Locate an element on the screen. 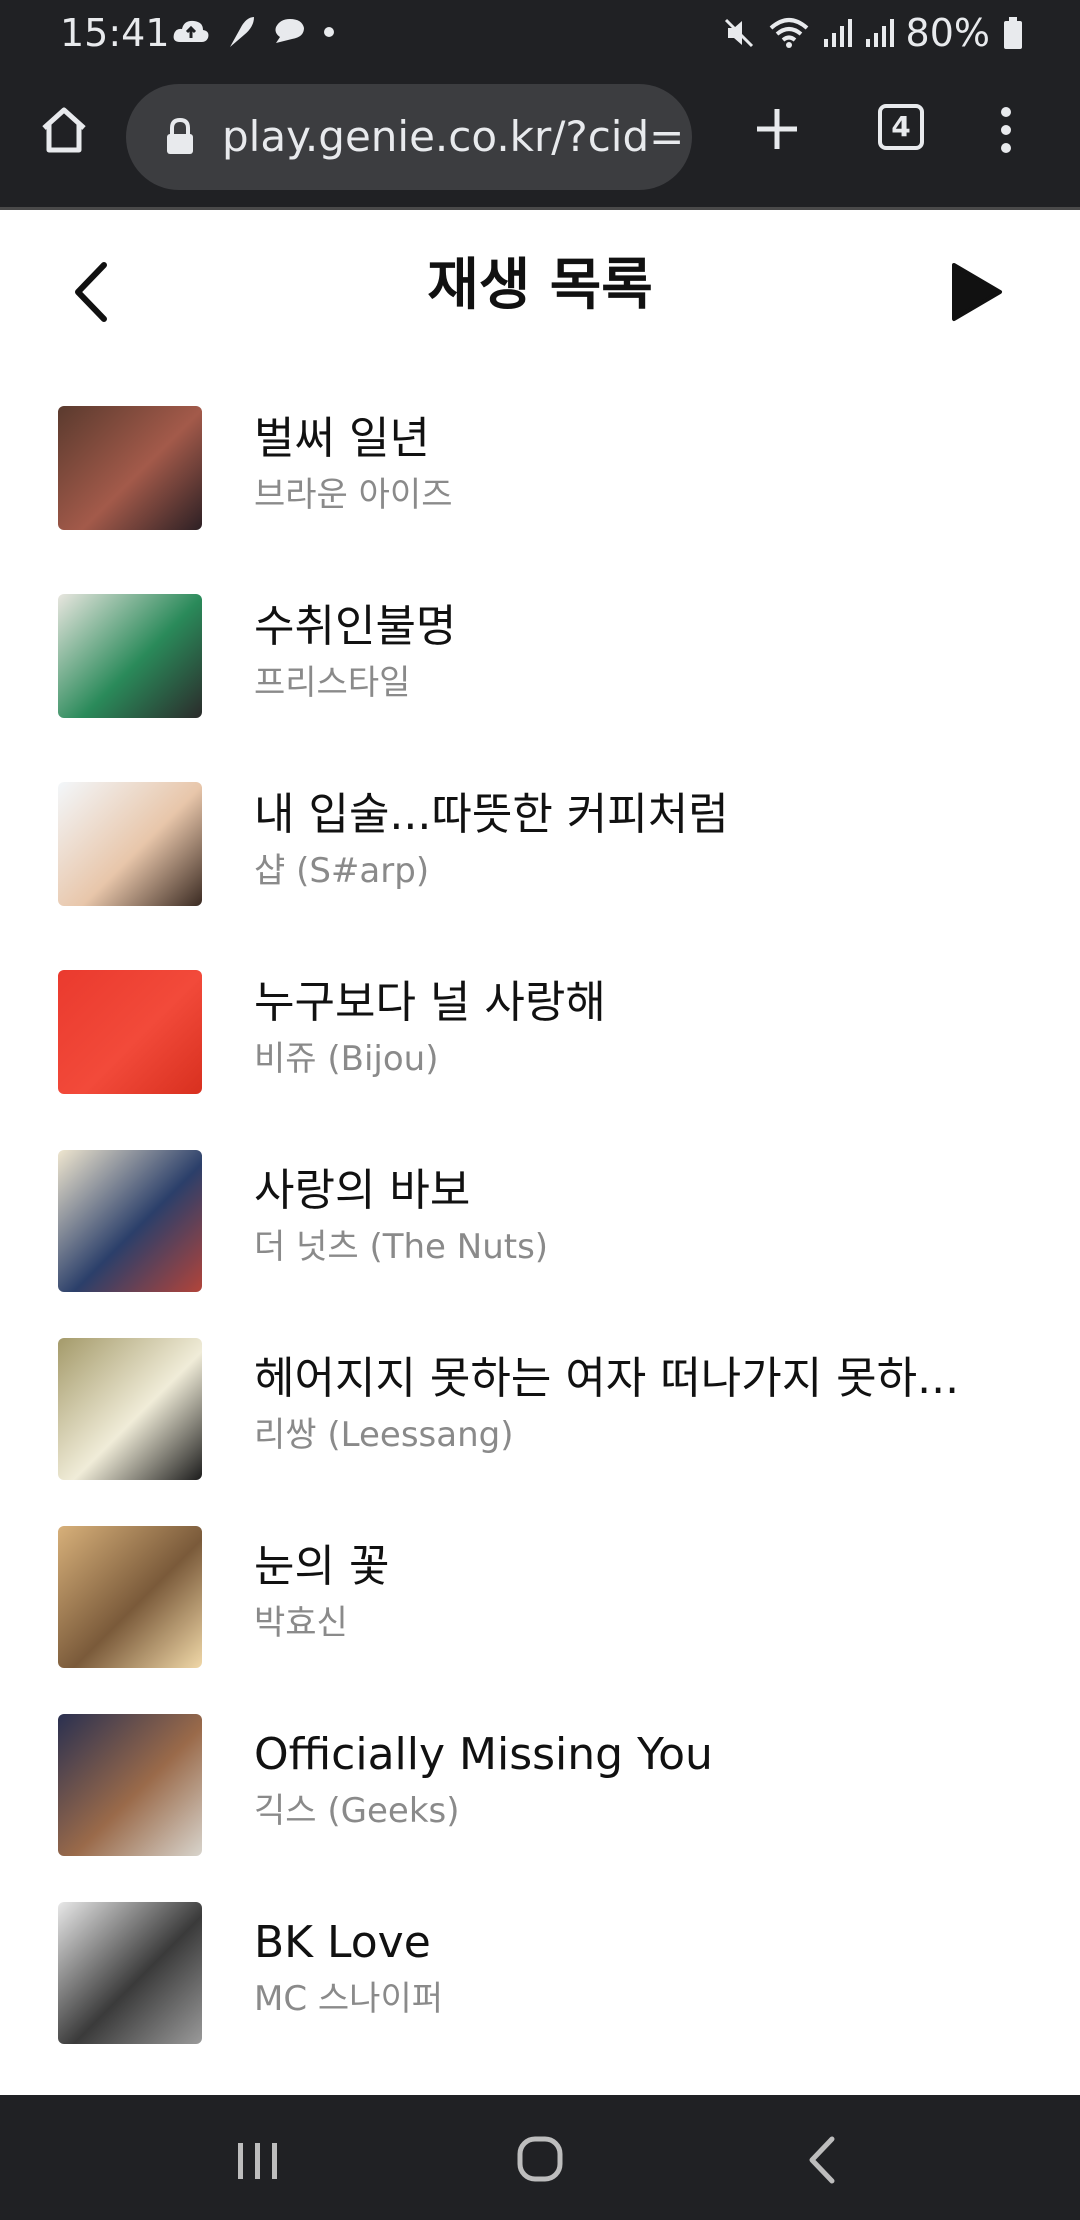 The width and height of the screenshot is (1080, 2220). notification-icons is located at coordinates (254, 32).